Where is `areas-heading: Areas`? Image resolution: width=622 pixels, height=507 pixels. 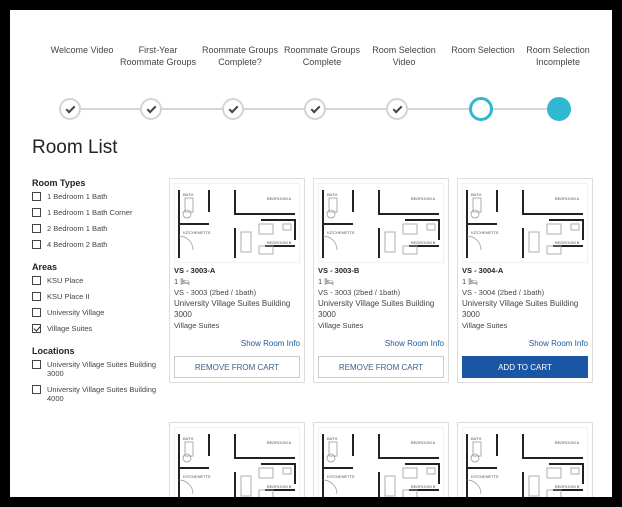
areas-heading: Areas is located at coordinates (45, 267).